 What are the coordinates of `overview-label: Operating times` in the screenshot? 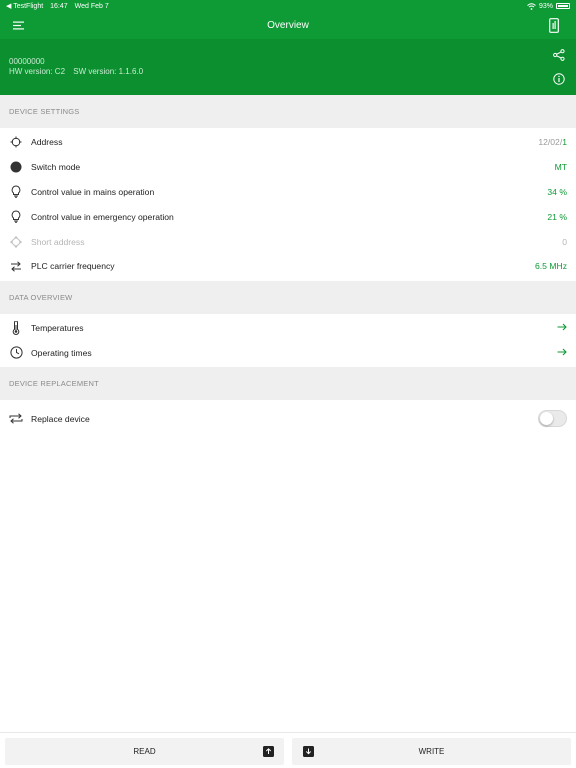 It's located at (61, 352).